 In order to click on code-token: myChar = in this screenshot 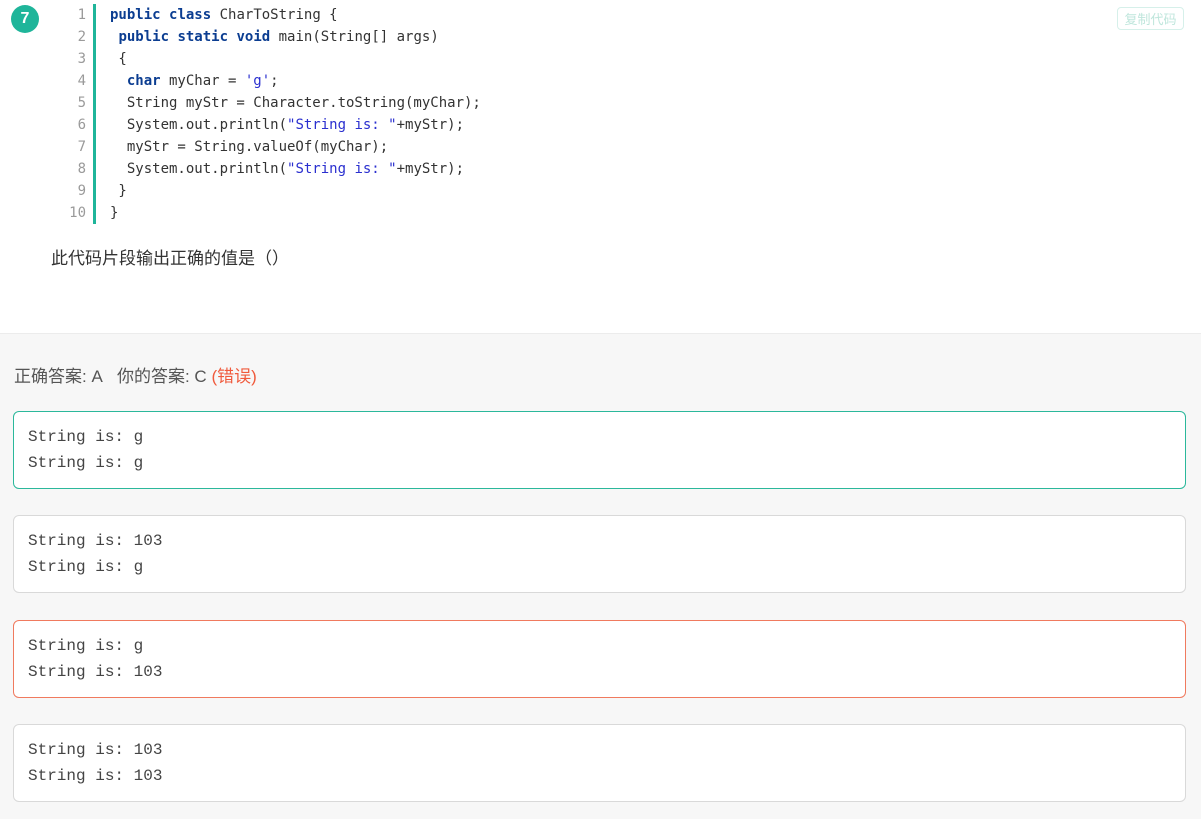, I will do `click(202, 81)`.